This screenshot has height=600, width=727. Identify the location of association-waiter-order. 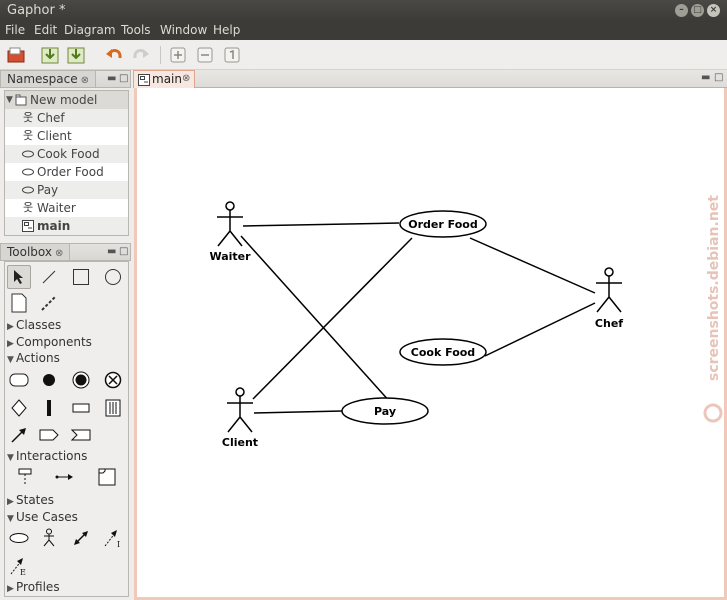
(321, 224).